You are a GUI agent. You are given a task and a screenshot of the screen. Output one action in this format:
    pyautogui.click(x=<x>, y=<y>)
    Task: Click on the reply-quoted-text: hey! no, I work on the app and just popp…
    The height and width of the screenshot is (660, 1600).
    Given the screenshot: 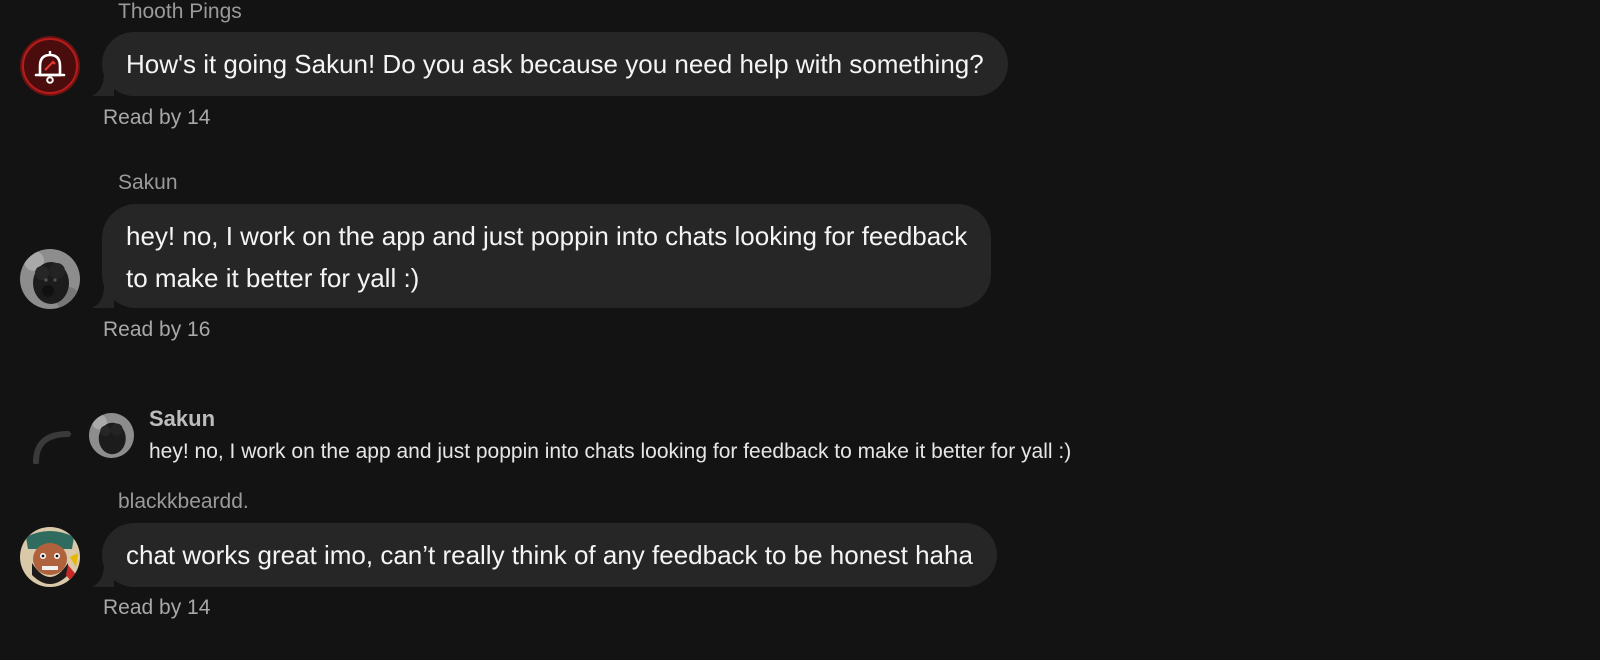 What is the action you would take?
    pyautogui.click(x=610, y=452)
    